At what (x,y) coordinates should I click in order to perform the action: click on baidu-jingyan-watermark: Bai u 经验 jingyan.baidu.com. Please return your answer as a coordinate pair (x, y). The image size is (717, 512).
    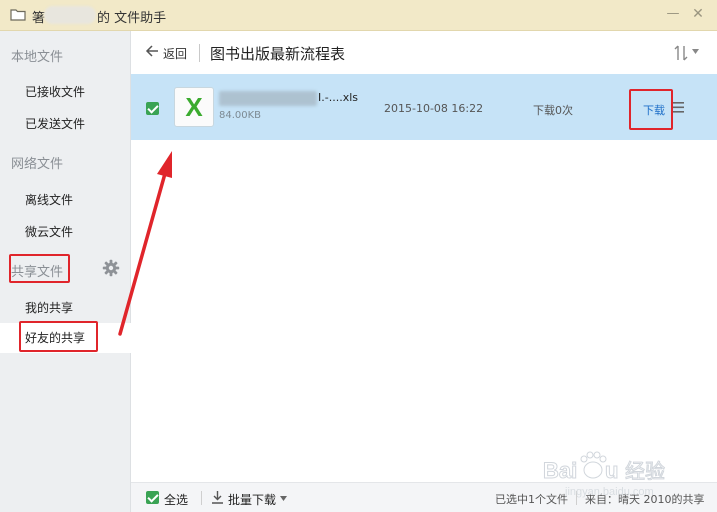
    Looking at the image, I should click on (620, 478).